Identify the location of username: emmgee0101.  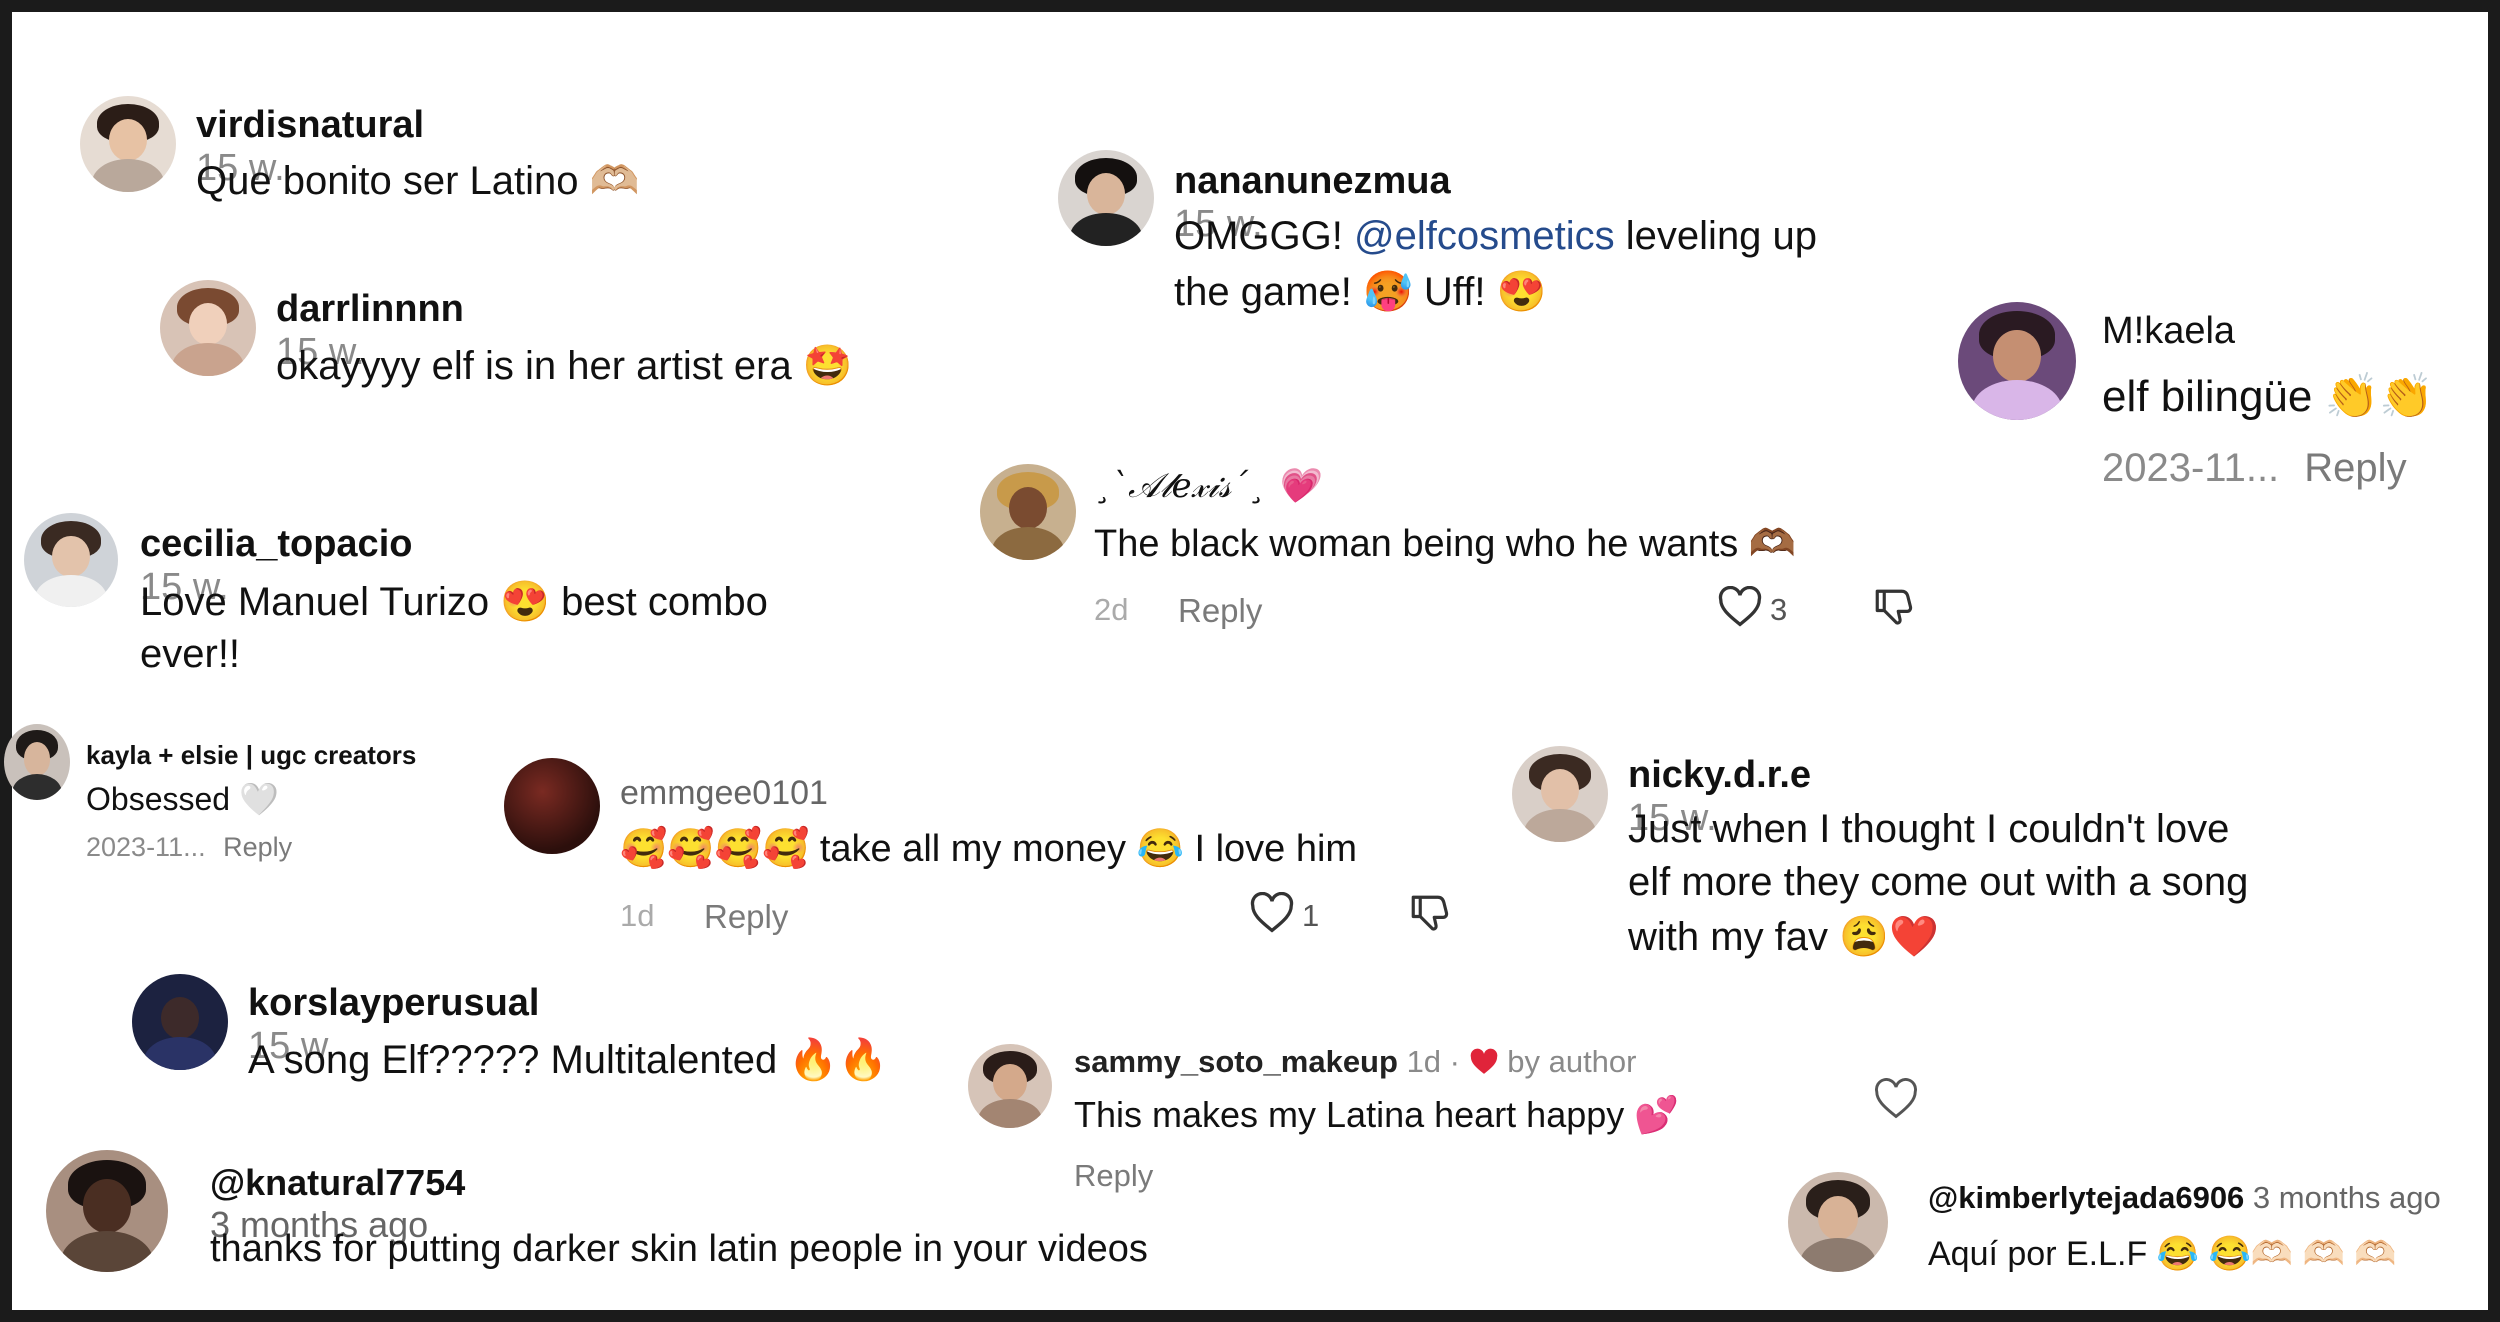
(724, 793).